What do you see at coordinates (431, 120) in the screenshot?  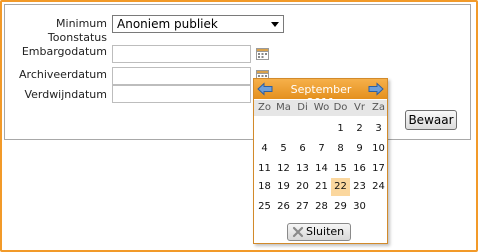 I see `save-button: Bewaar` at bounding box center [431, 120].